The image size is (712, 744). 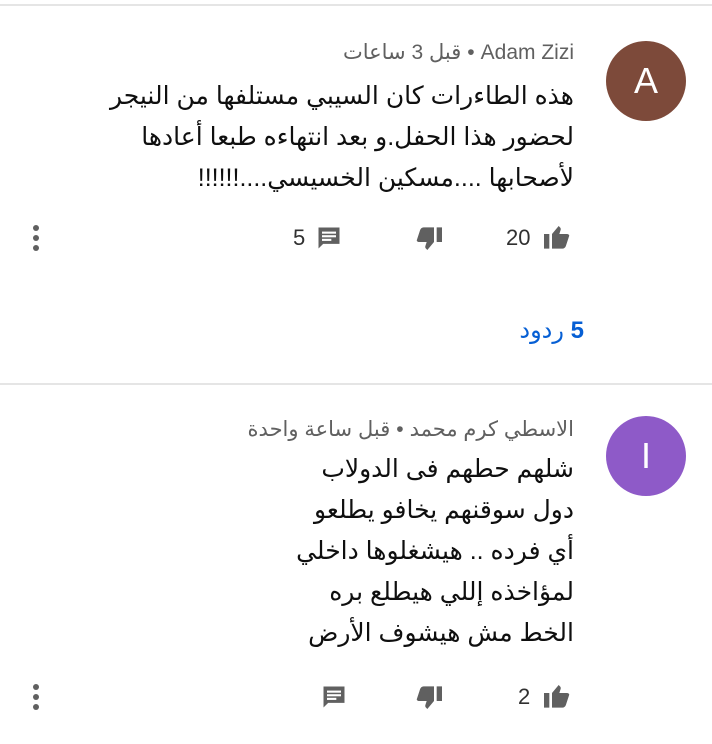 What do you see at coordinates (402, 52) in the screenshot?
I see `comment-time: قبل 3 ساعات` at bounding box center [402, 52].